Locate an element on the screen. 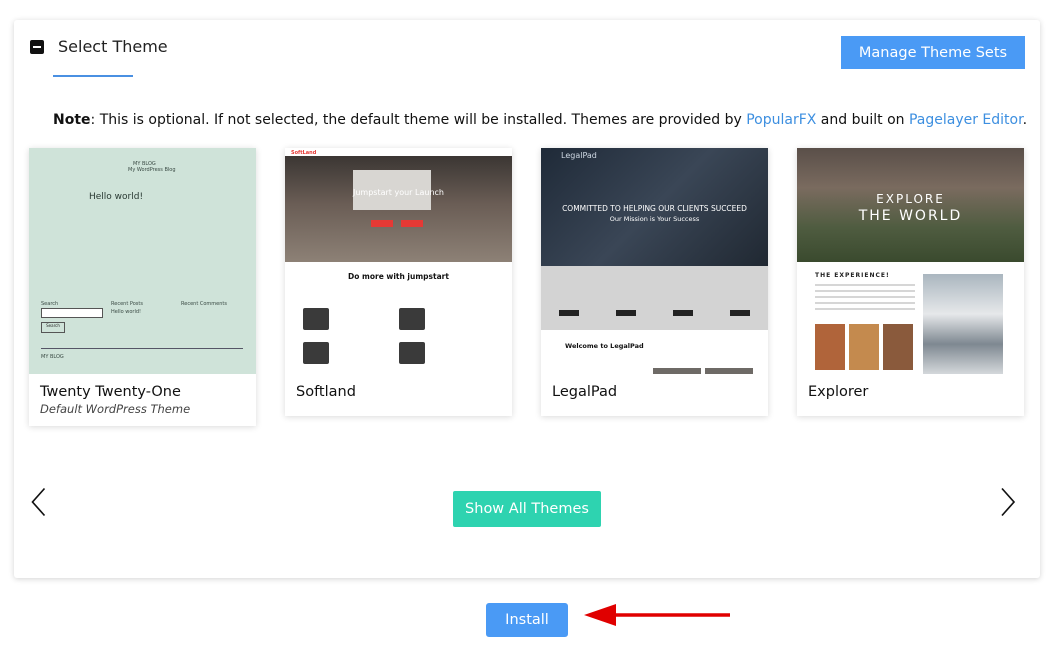 The image size is (1056, 661). note-text-after: . is located at coordinates (1025, 120).